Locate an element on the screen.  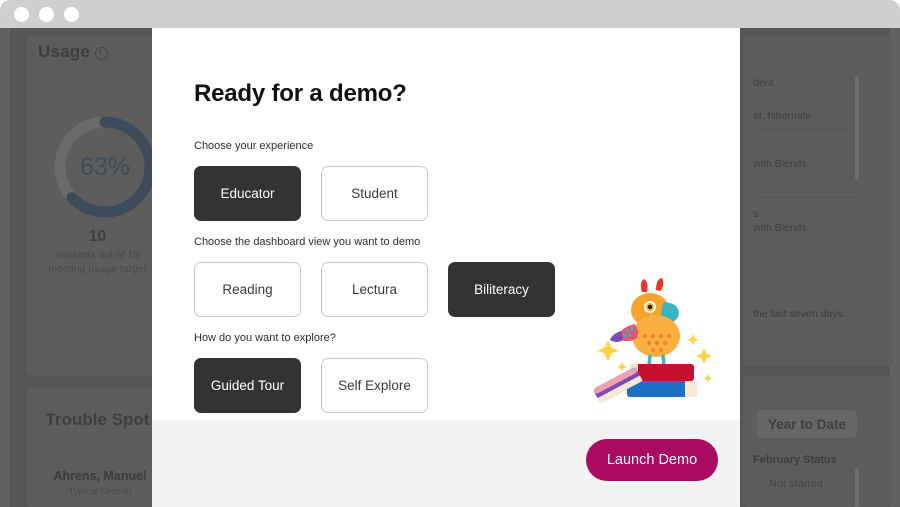
february-status-label: February Status is located at coordinates (795, 460).